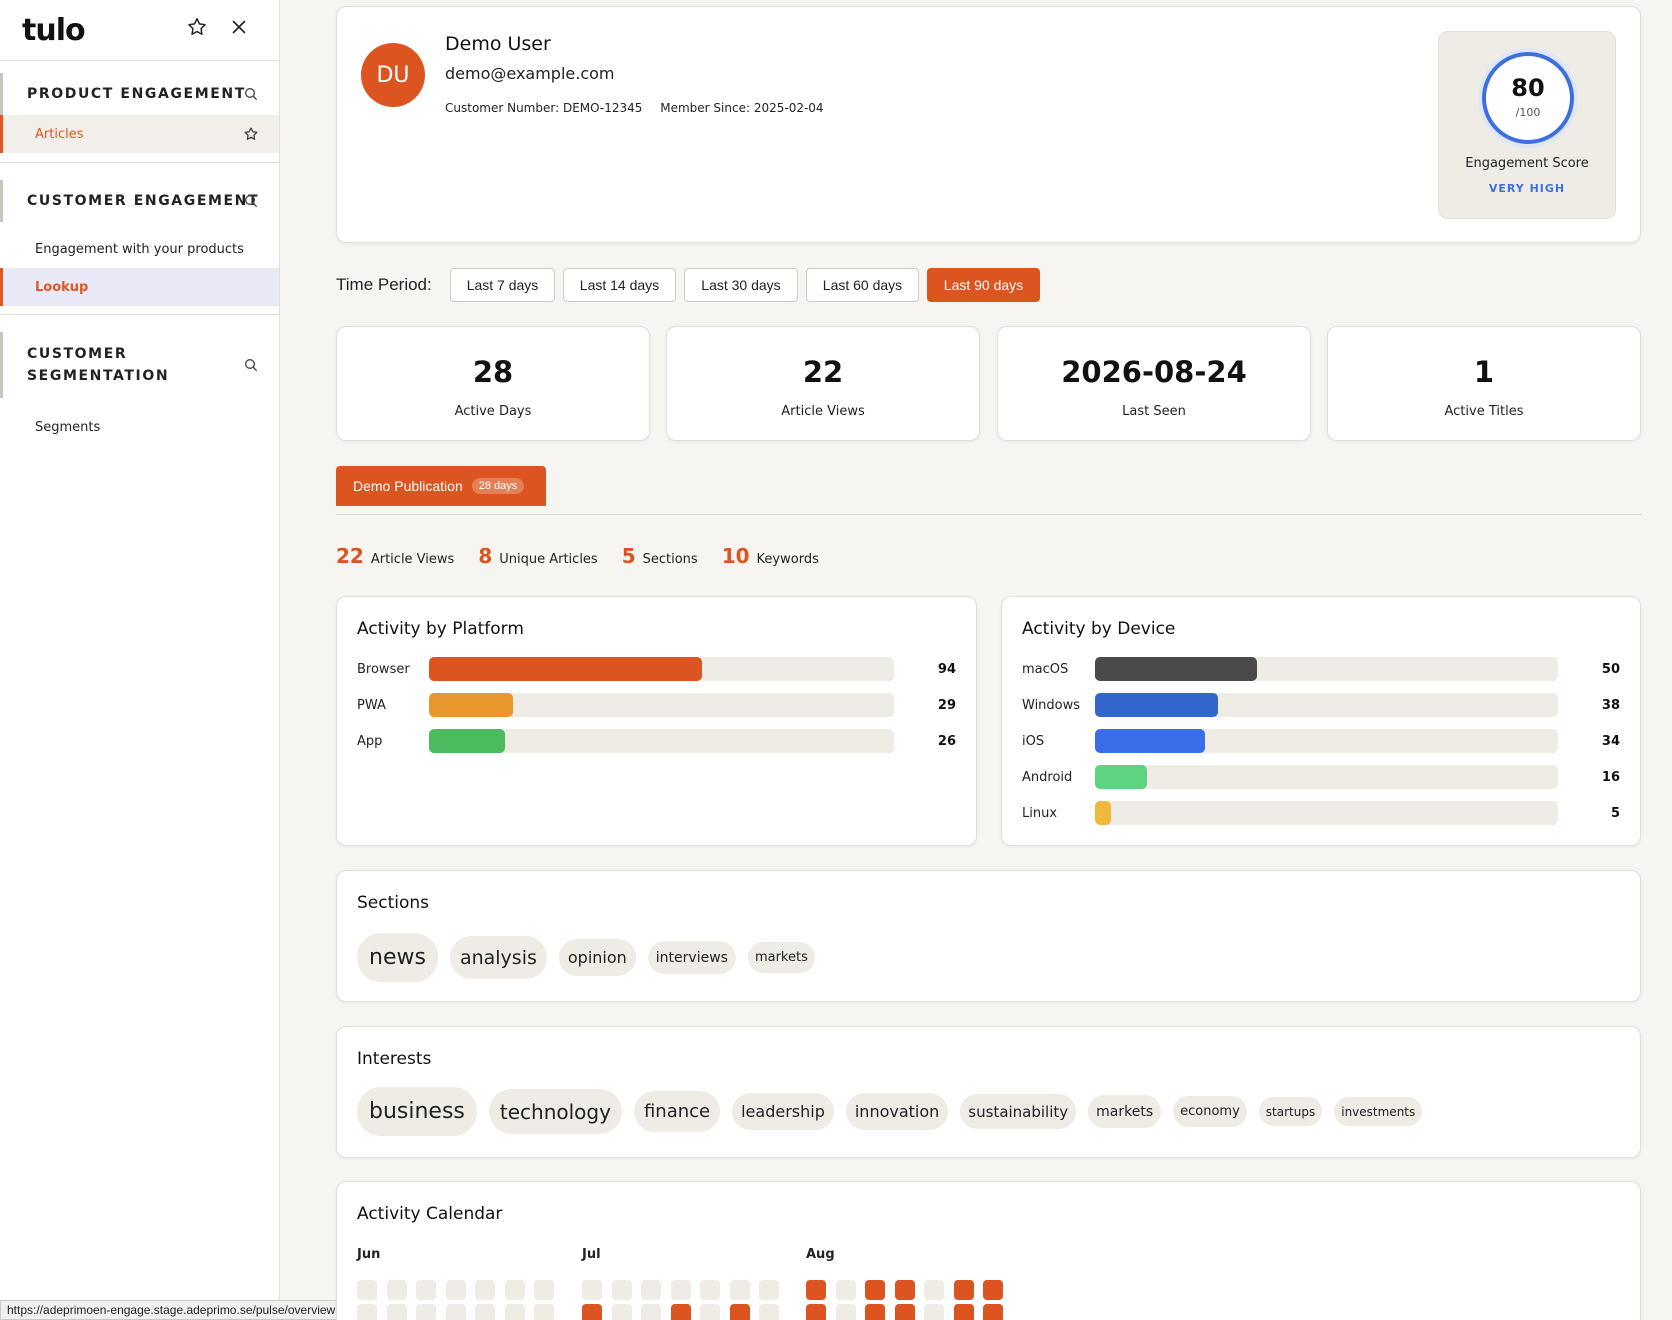 The image size is (1672, 1320). Describe the element at coordinates (555, 1111) in the screenshot. I see `tag-technology: technology` at that location.